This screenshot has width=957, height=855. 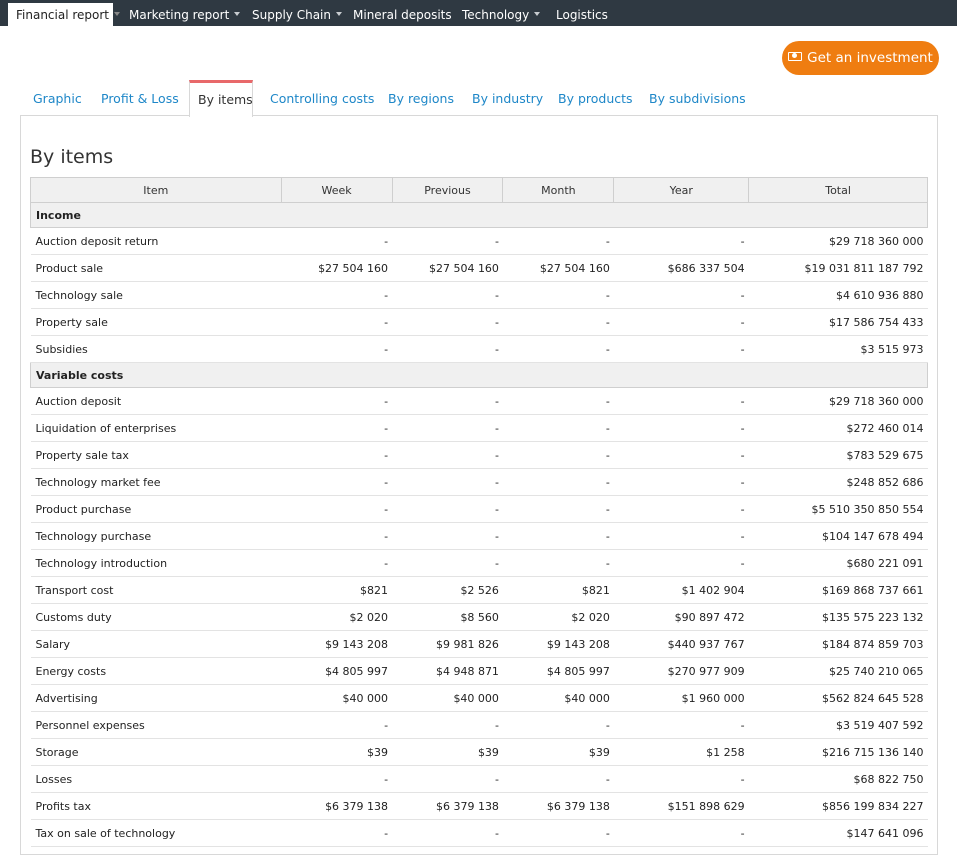 I want to click on column-header: Item, so click(x=156, y=190).